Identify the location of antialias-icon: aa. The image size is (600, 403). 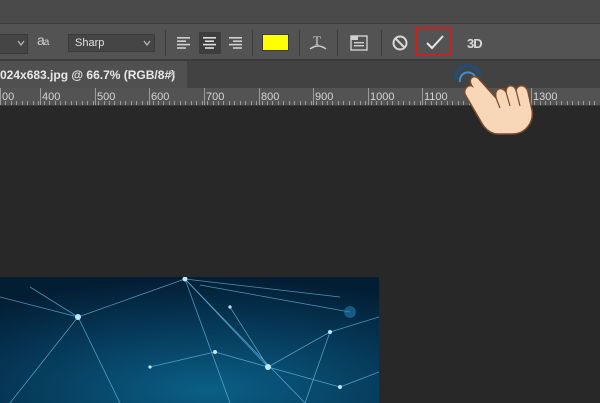
(43, 40).